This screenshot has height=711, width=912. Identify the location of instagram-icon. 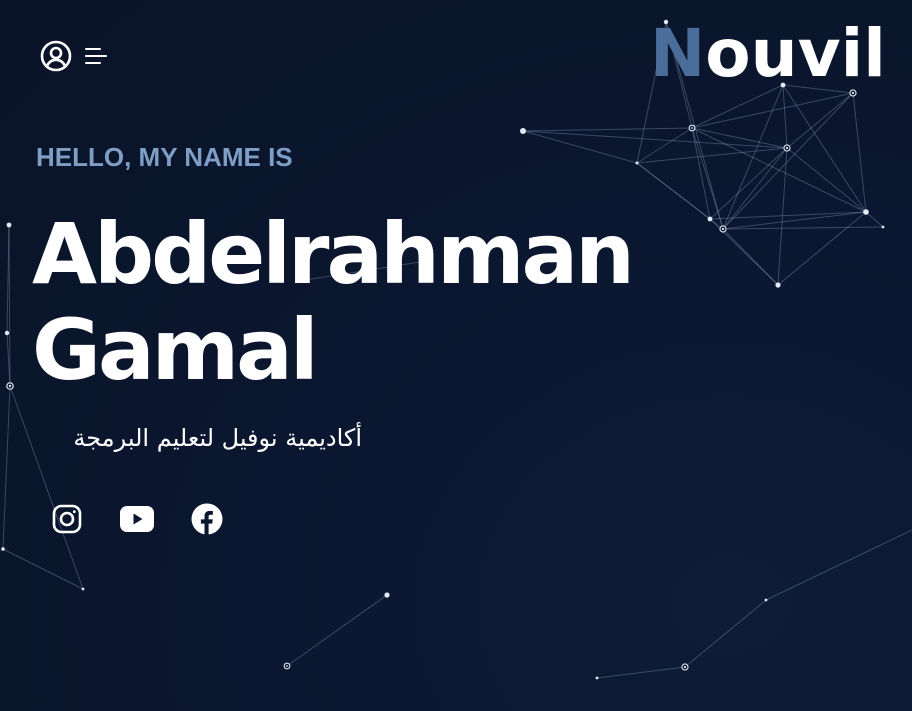
(67, 519).